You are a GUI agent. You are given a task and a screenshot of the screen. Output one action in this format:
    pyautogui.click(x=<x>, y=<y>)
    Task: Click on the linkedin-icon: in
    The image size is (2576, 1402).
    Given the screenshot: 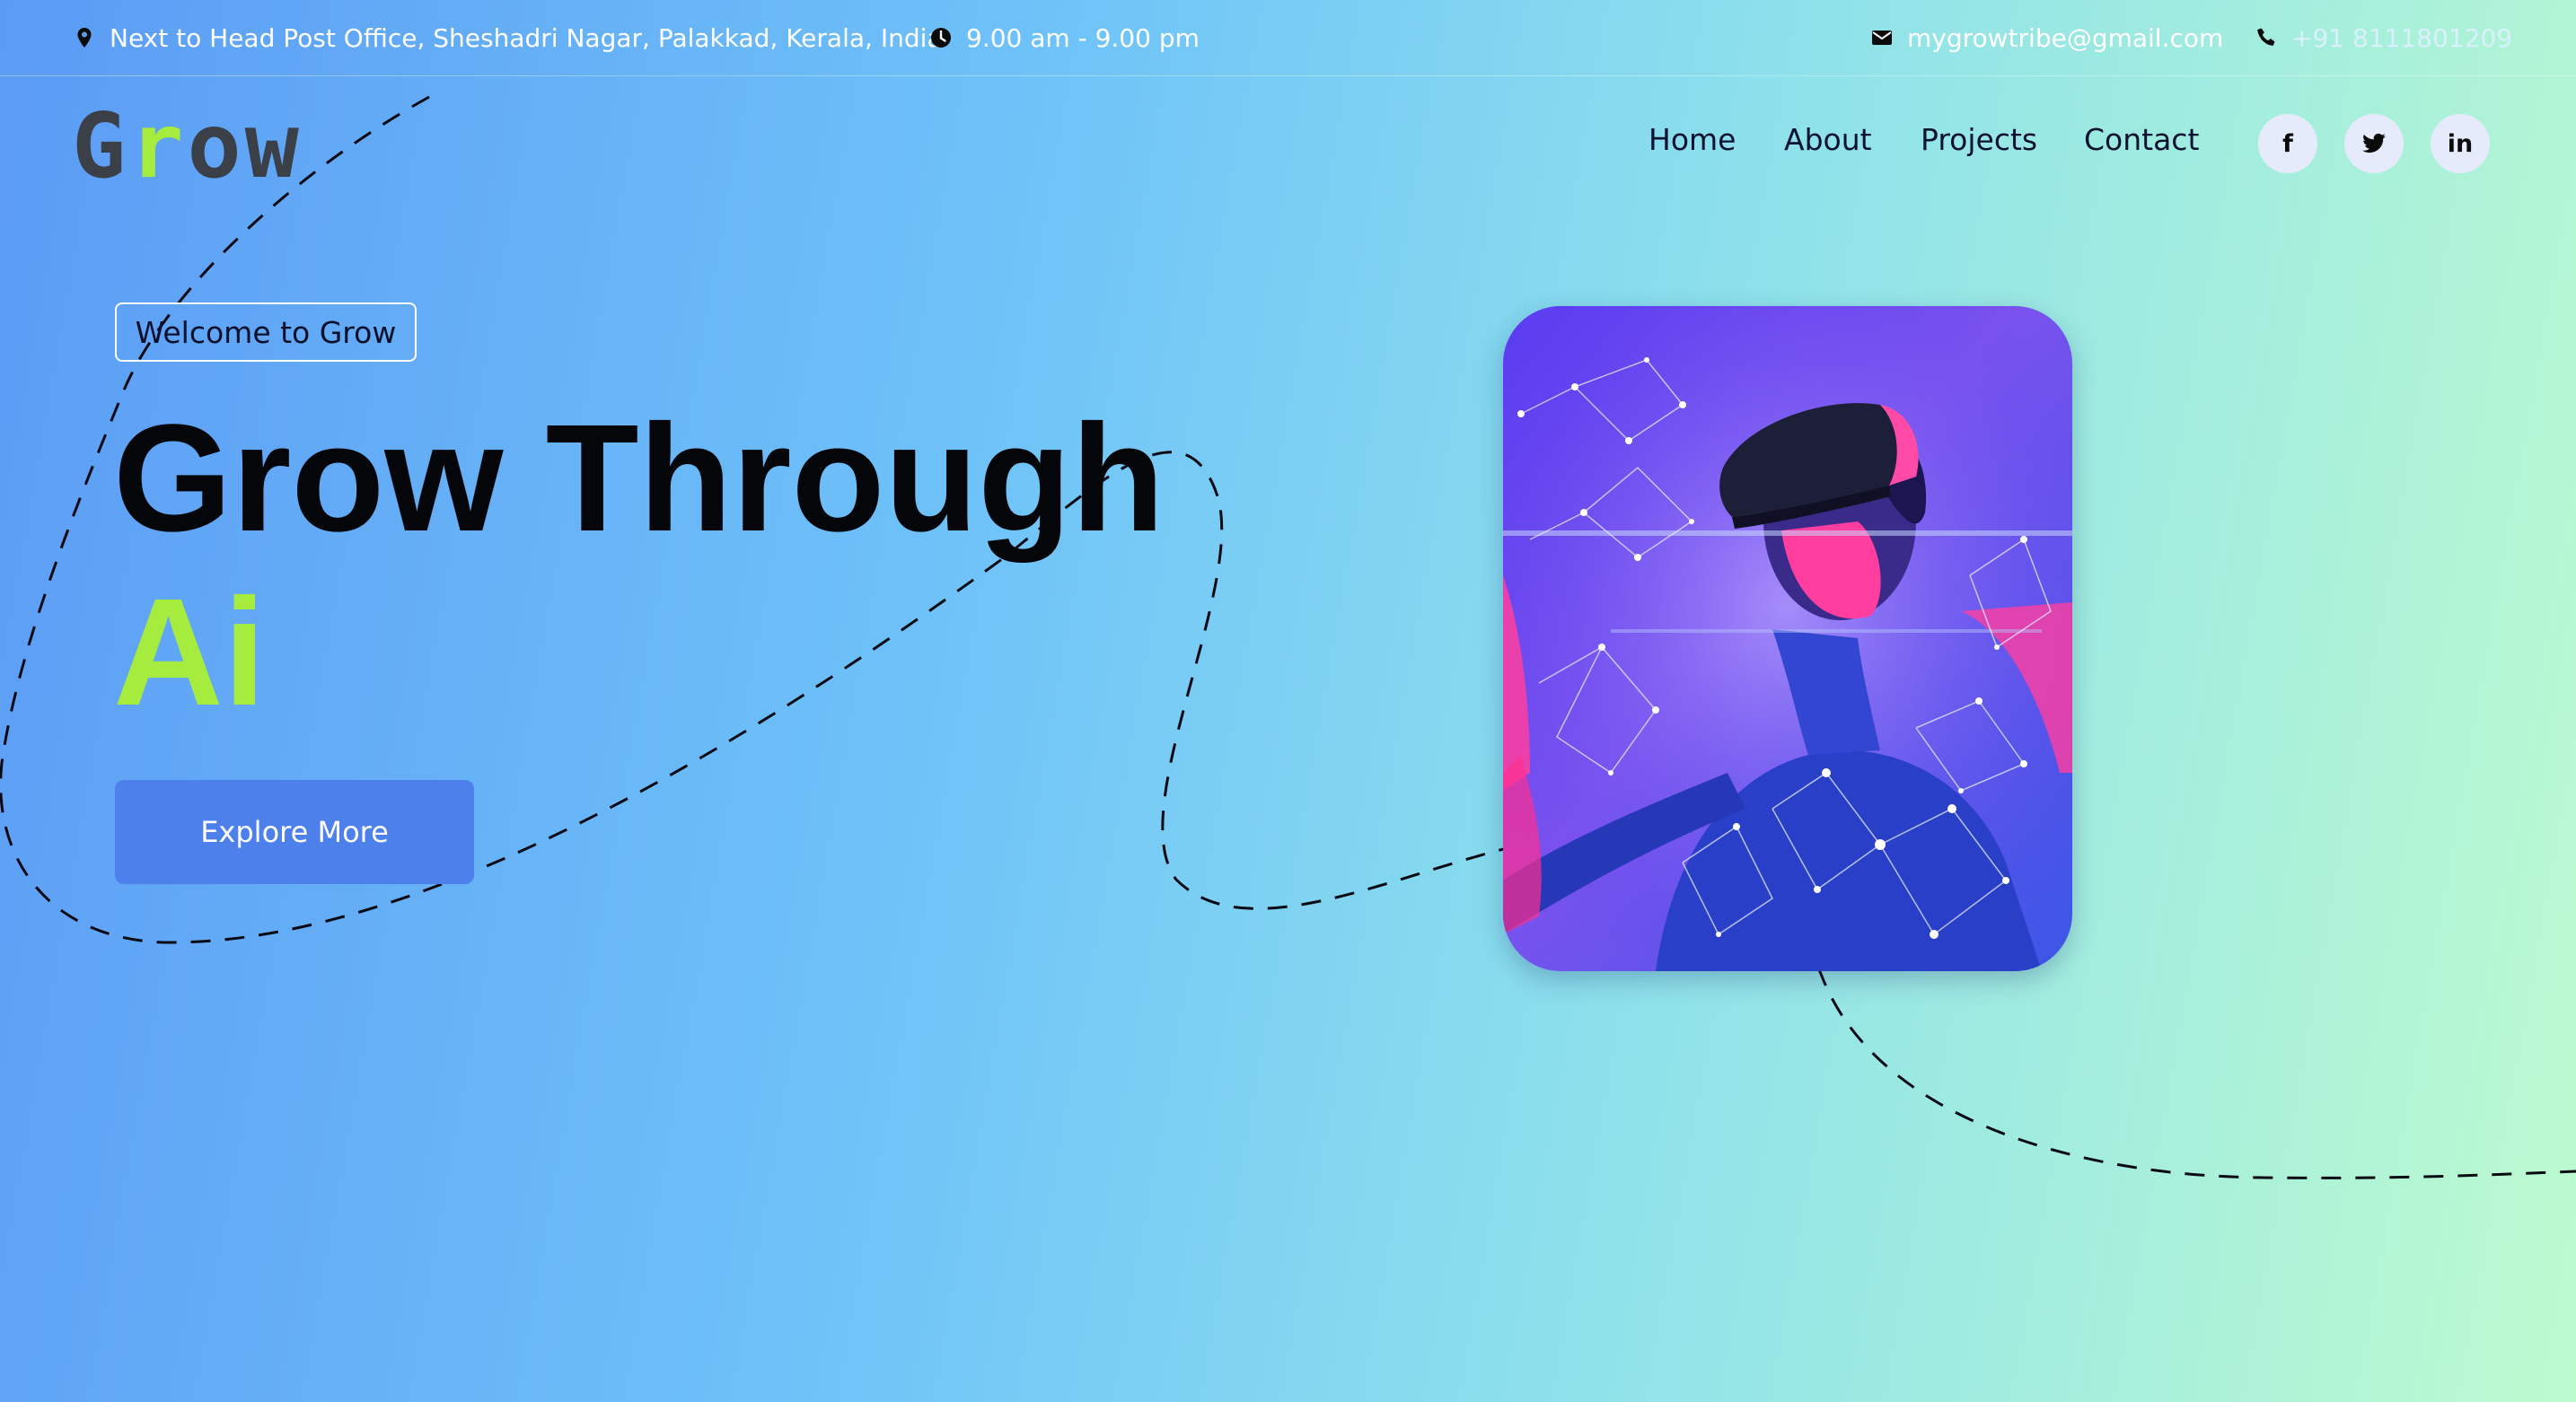 What is the action you would take?
    pyautogui.click(x=2460, y=144)
    